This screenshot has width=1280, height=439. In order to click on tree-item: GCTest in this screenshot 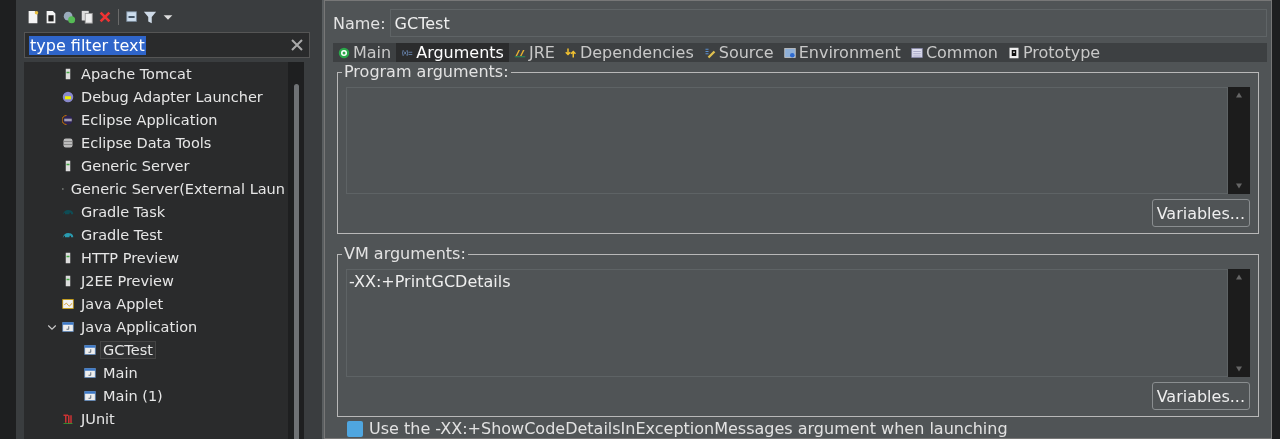, I will do `click(128, 349)`.